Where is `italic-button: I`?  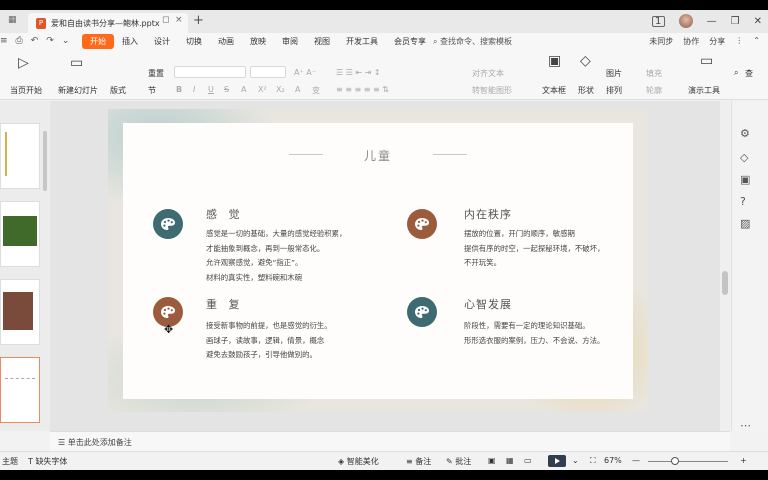 italic-button: I is located at coordinates (194, 89).